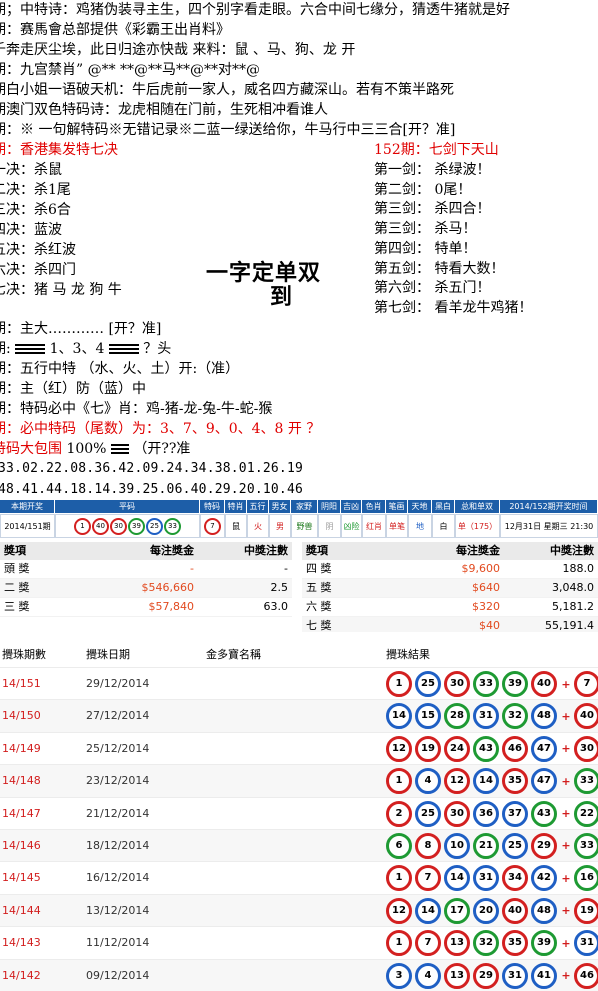 The width and height of the screenshot is (598, 991). What do you see at coordinates (486, 684) in the screenshot?
I see `result-ball: 33` at bounding box center [486, 684].